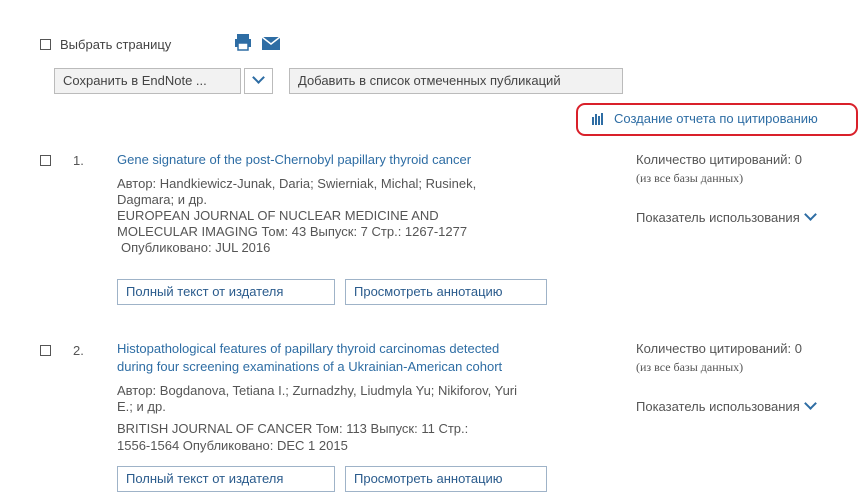 The height and width of the screenshot is (492, 864). I want to click on add-to-marked-list-button: Добавить в список отмеченных публикаций, so click(456, 81).